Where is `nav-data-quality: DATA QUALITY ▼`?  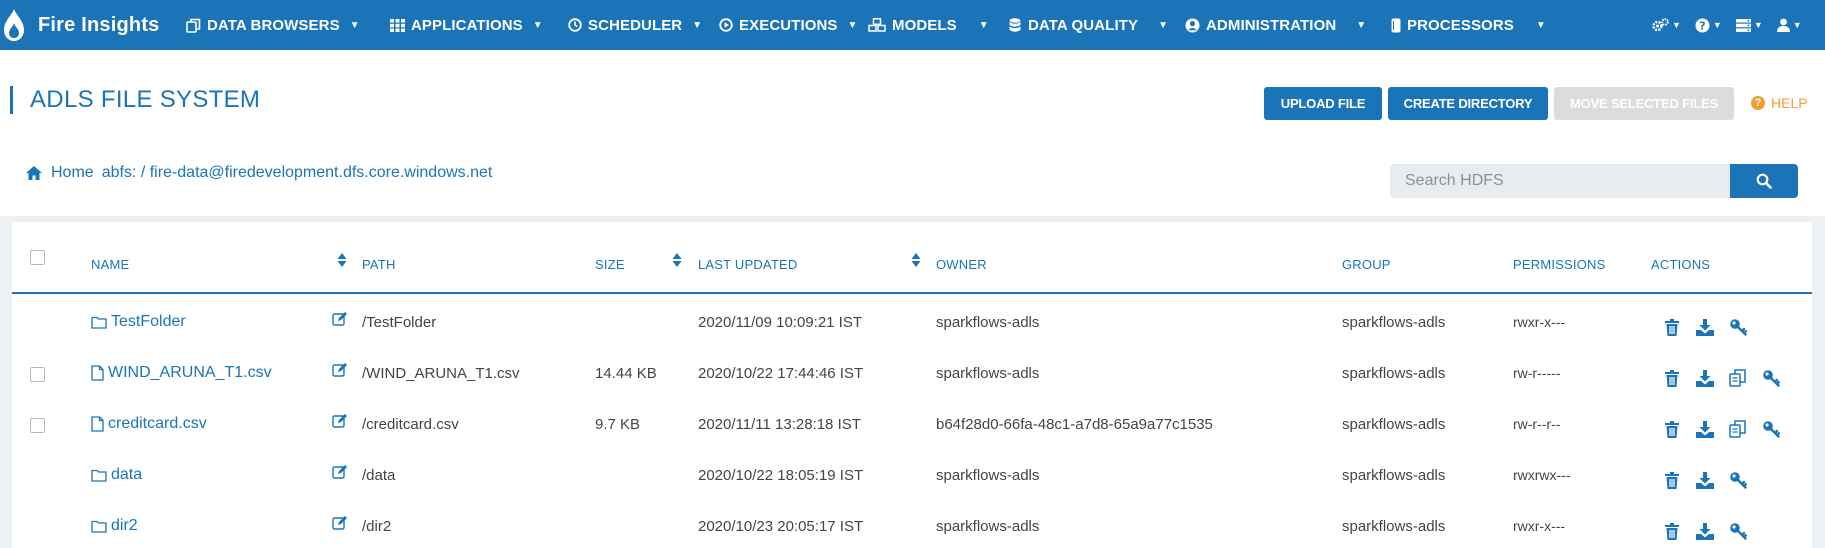 nav-data-quality: DATA QUALITY ▼ is located at coordinates (1087, 25).